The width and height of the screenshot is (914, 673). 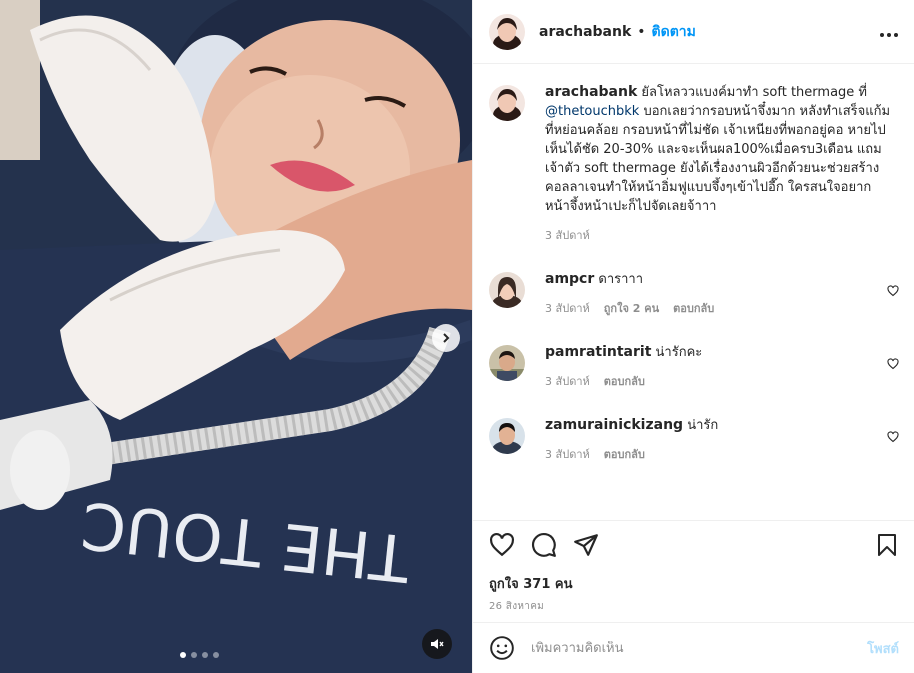 I want to click on post-actions: ถูกใจ 371 คน 26 สิงหาคม, so click(x=693, y=567).